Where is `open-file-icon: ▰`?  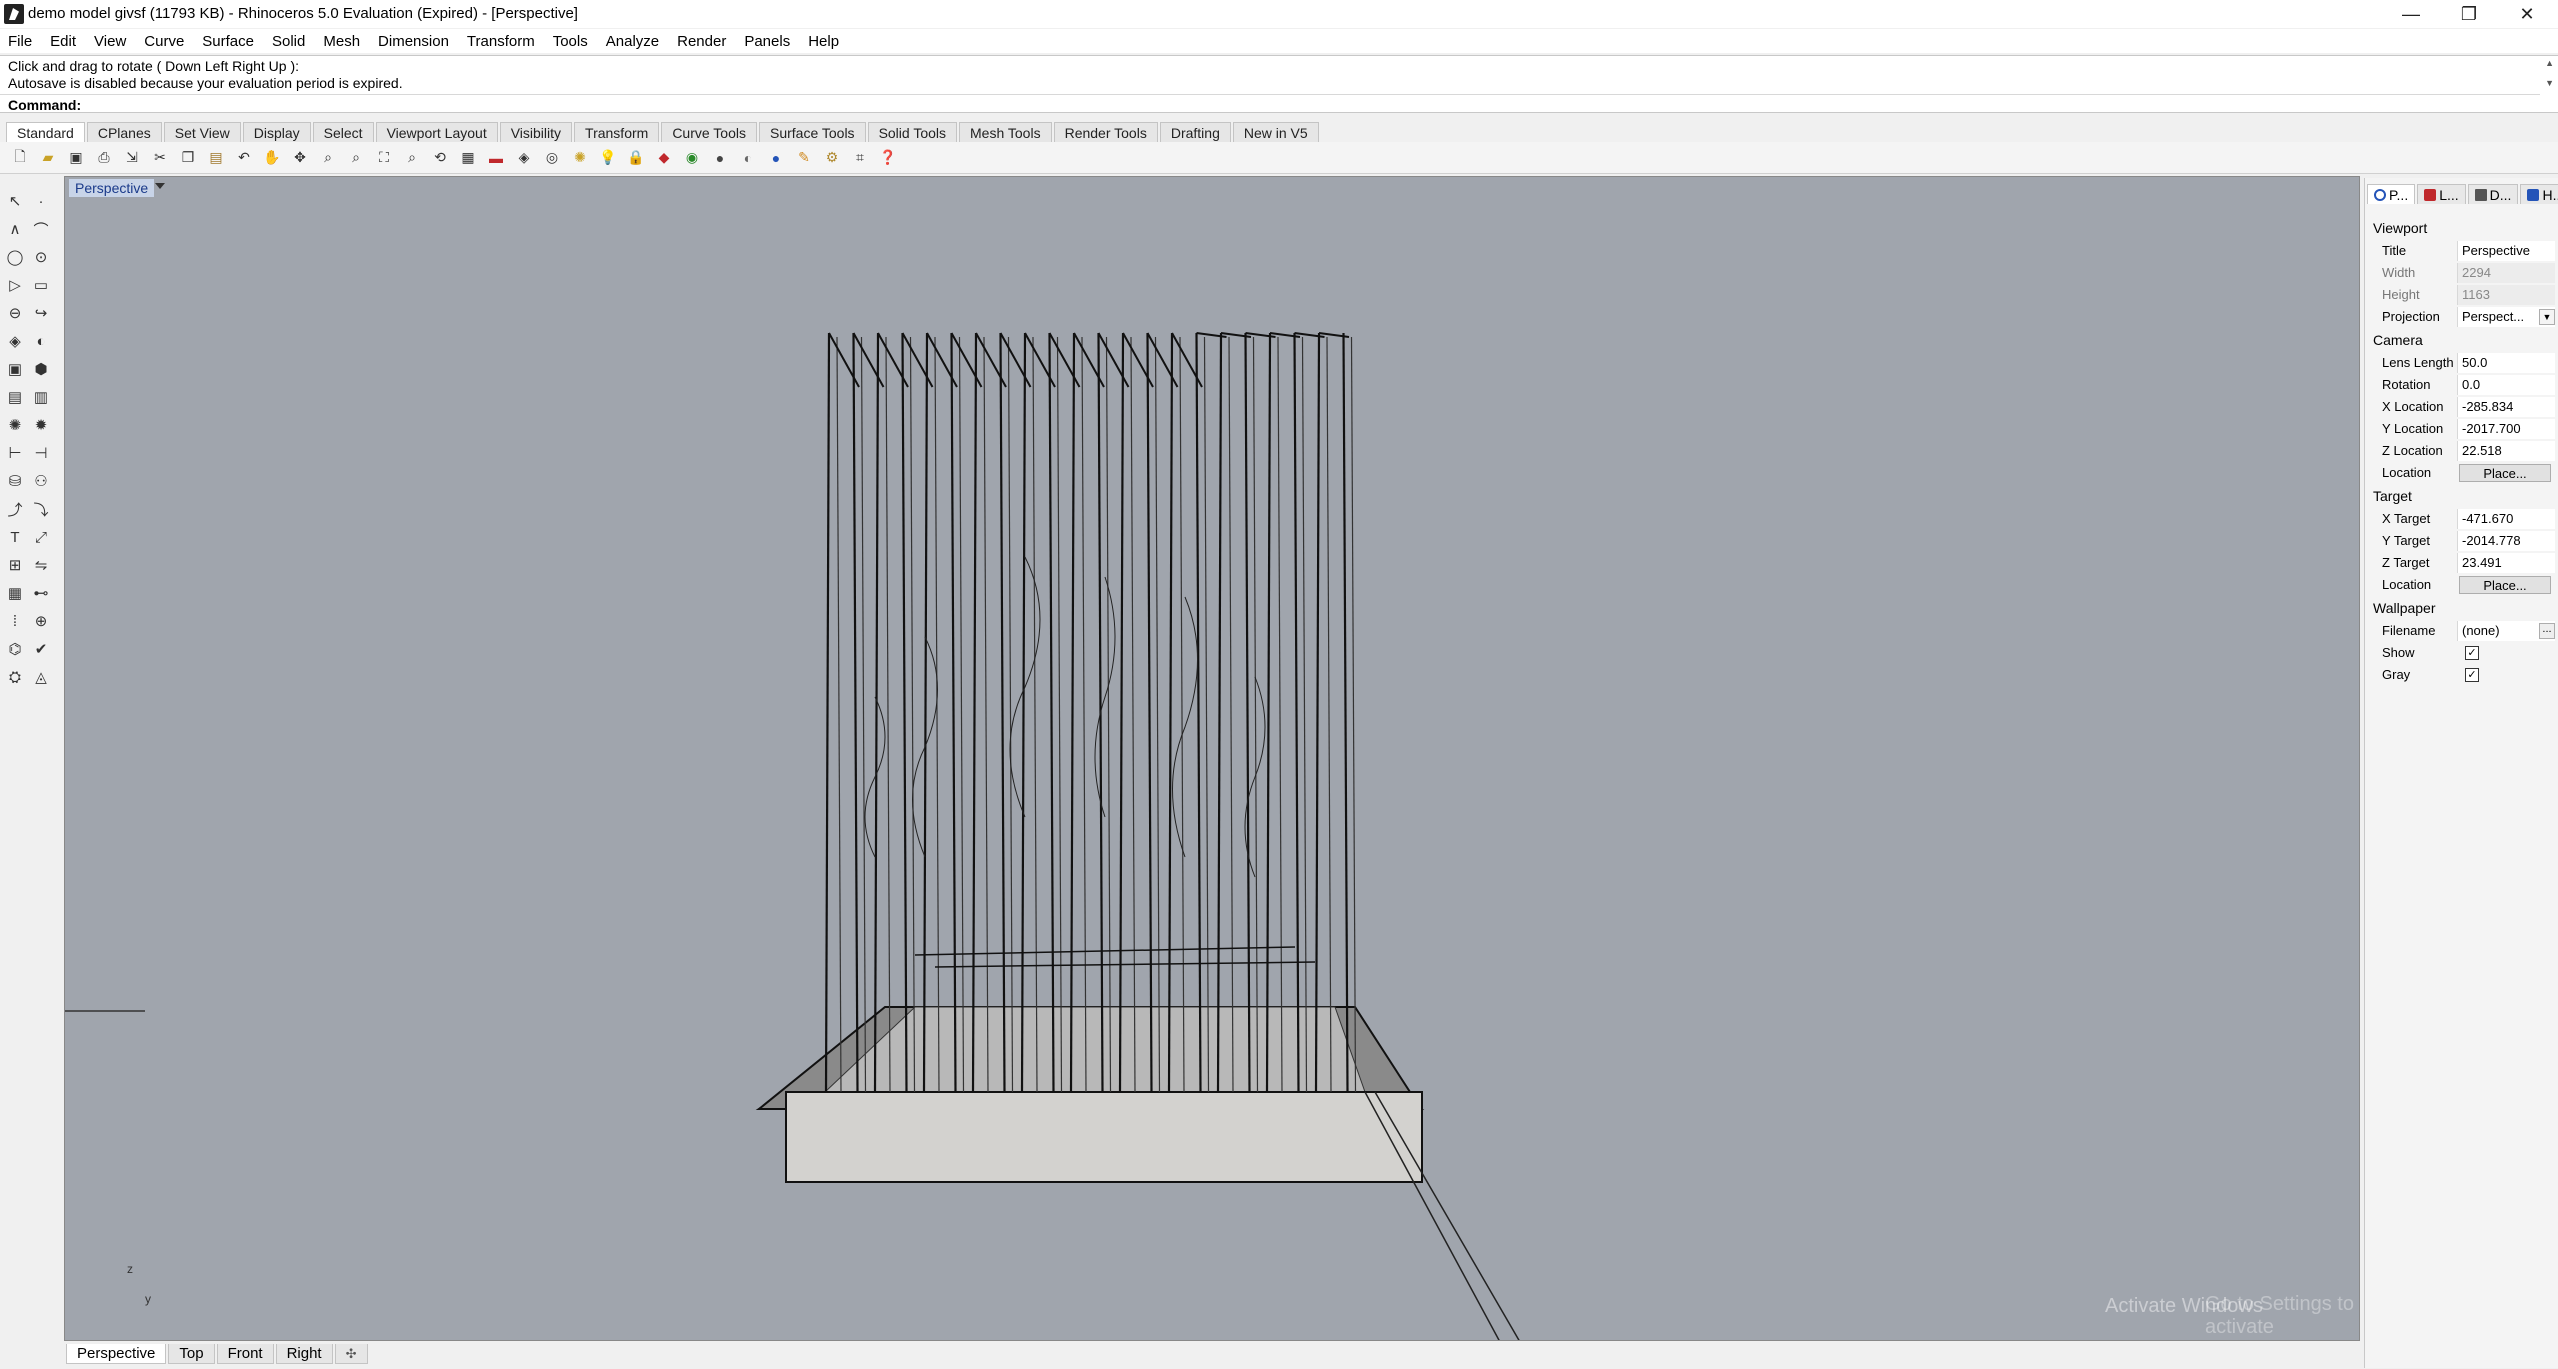 open-file-icon: ▰ is located at coordinates (48, 158).